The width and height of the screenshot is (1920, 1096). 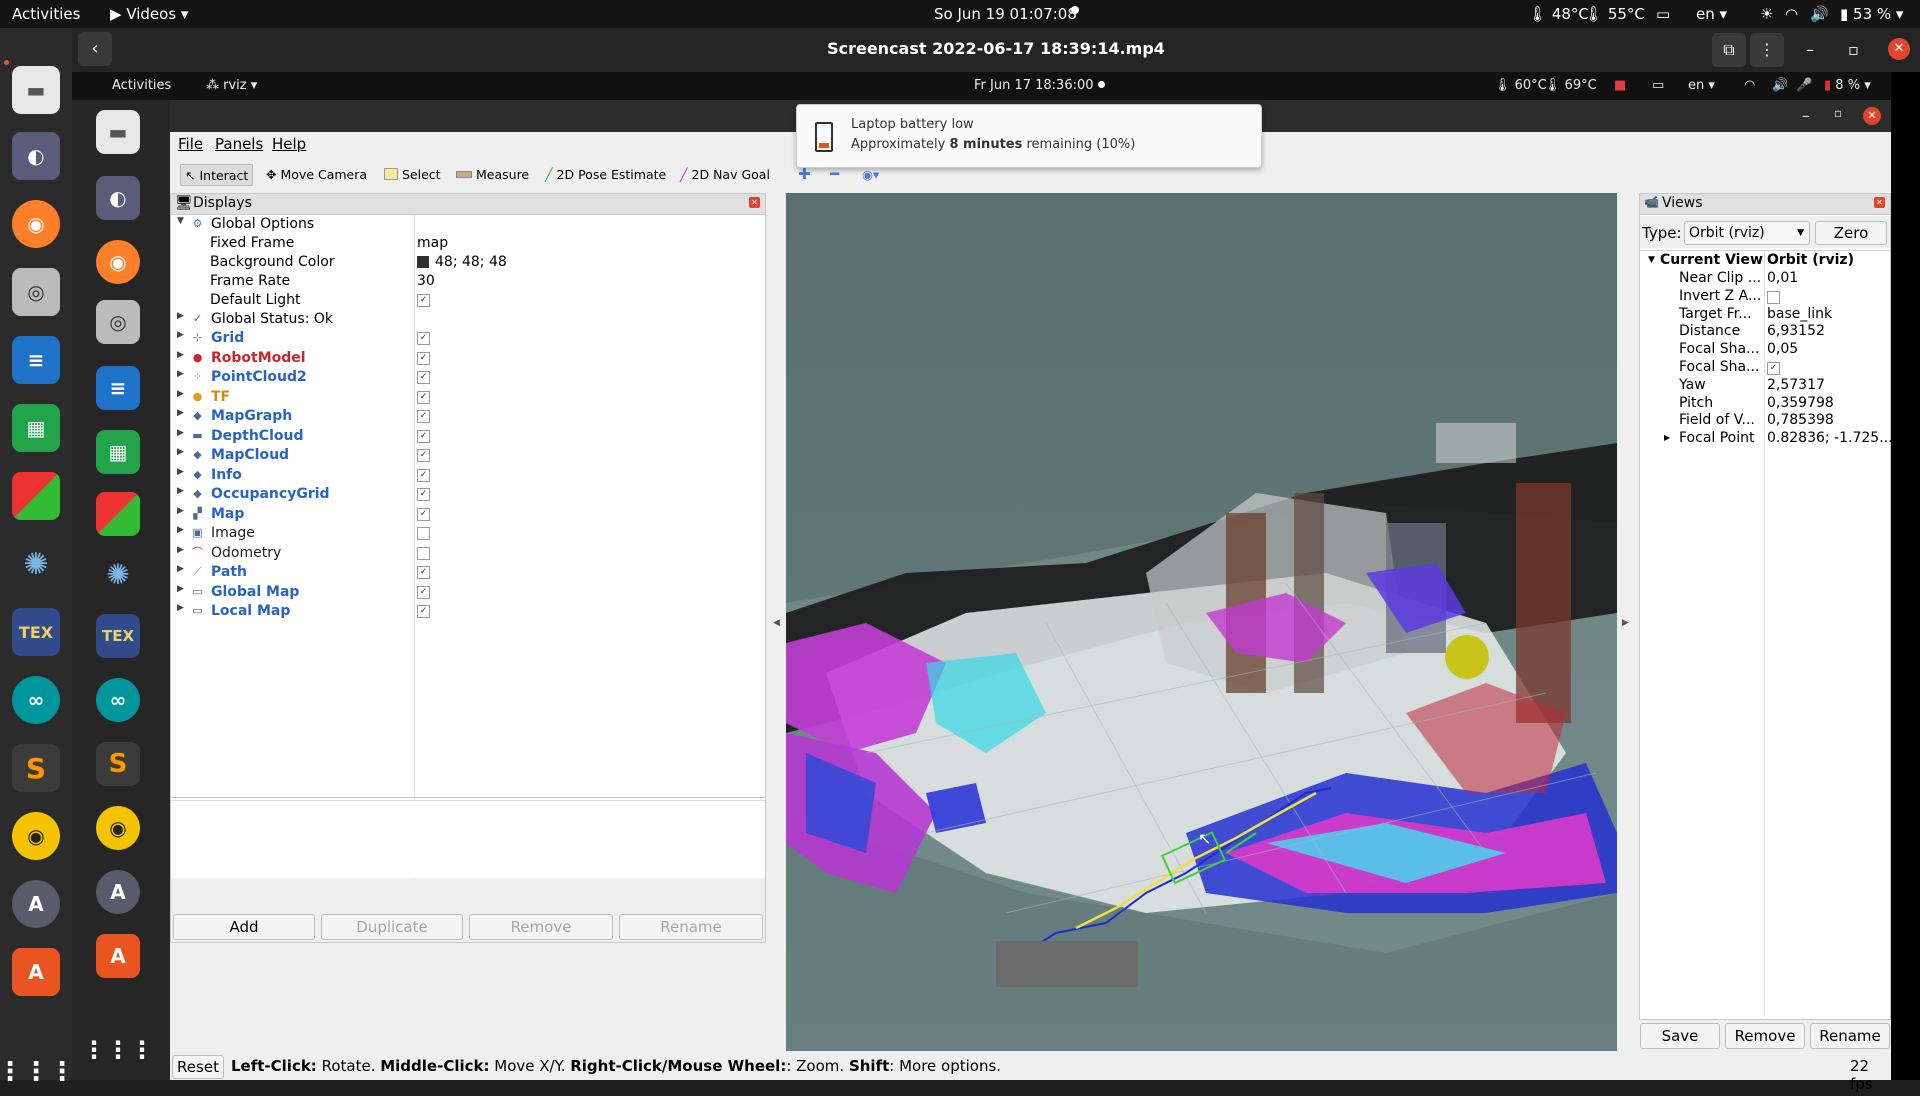 I want to click on view-property-row: Distance 6,93152, so click(x=1765, y=332).